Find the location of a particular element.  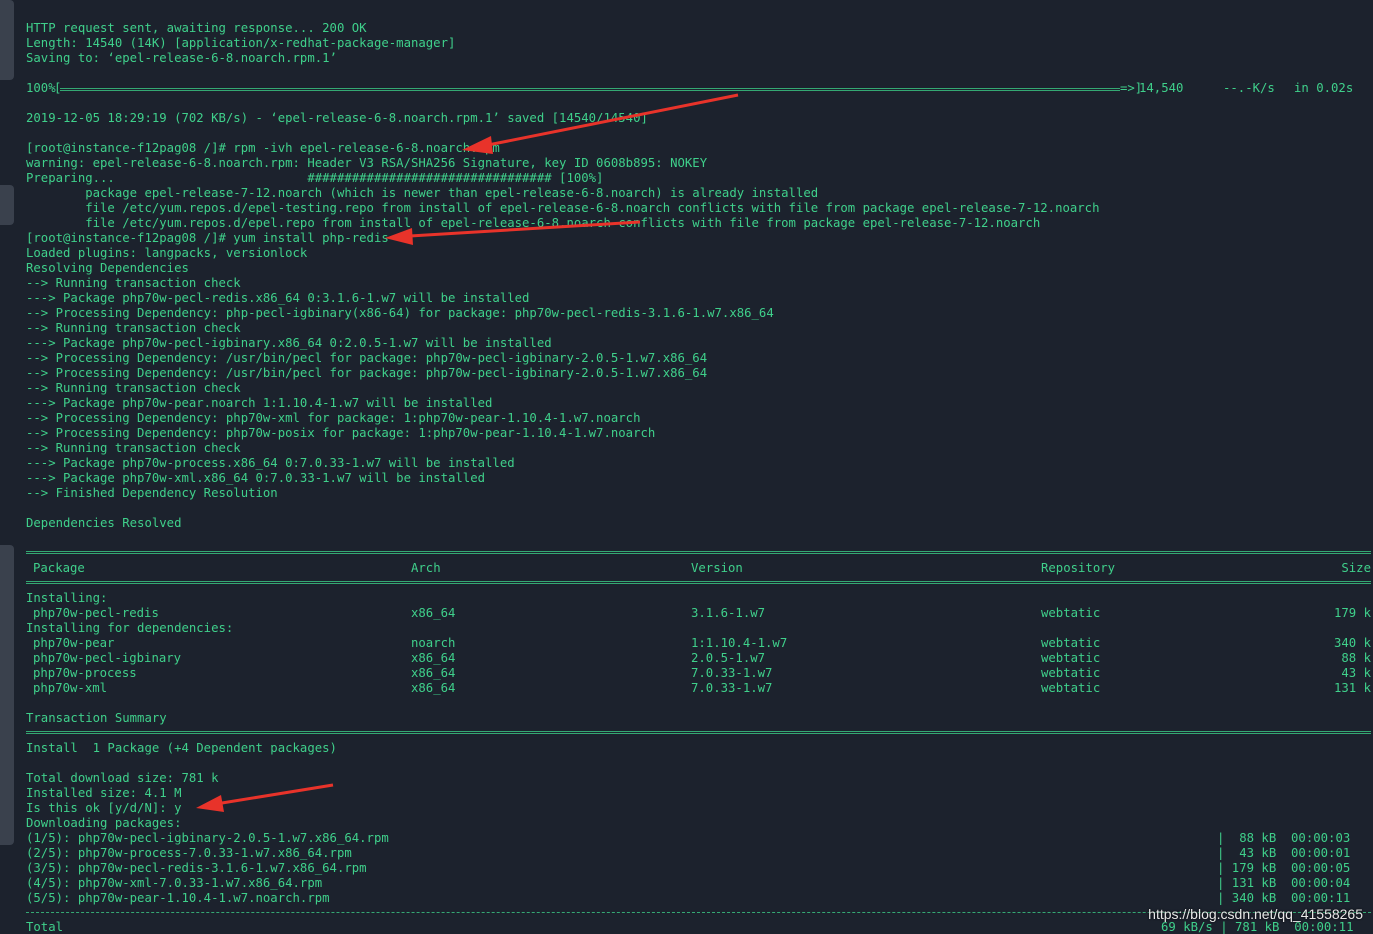

confirm-prompt: Is this ok [y/d/N]: y is located at coordinates (104, 808).